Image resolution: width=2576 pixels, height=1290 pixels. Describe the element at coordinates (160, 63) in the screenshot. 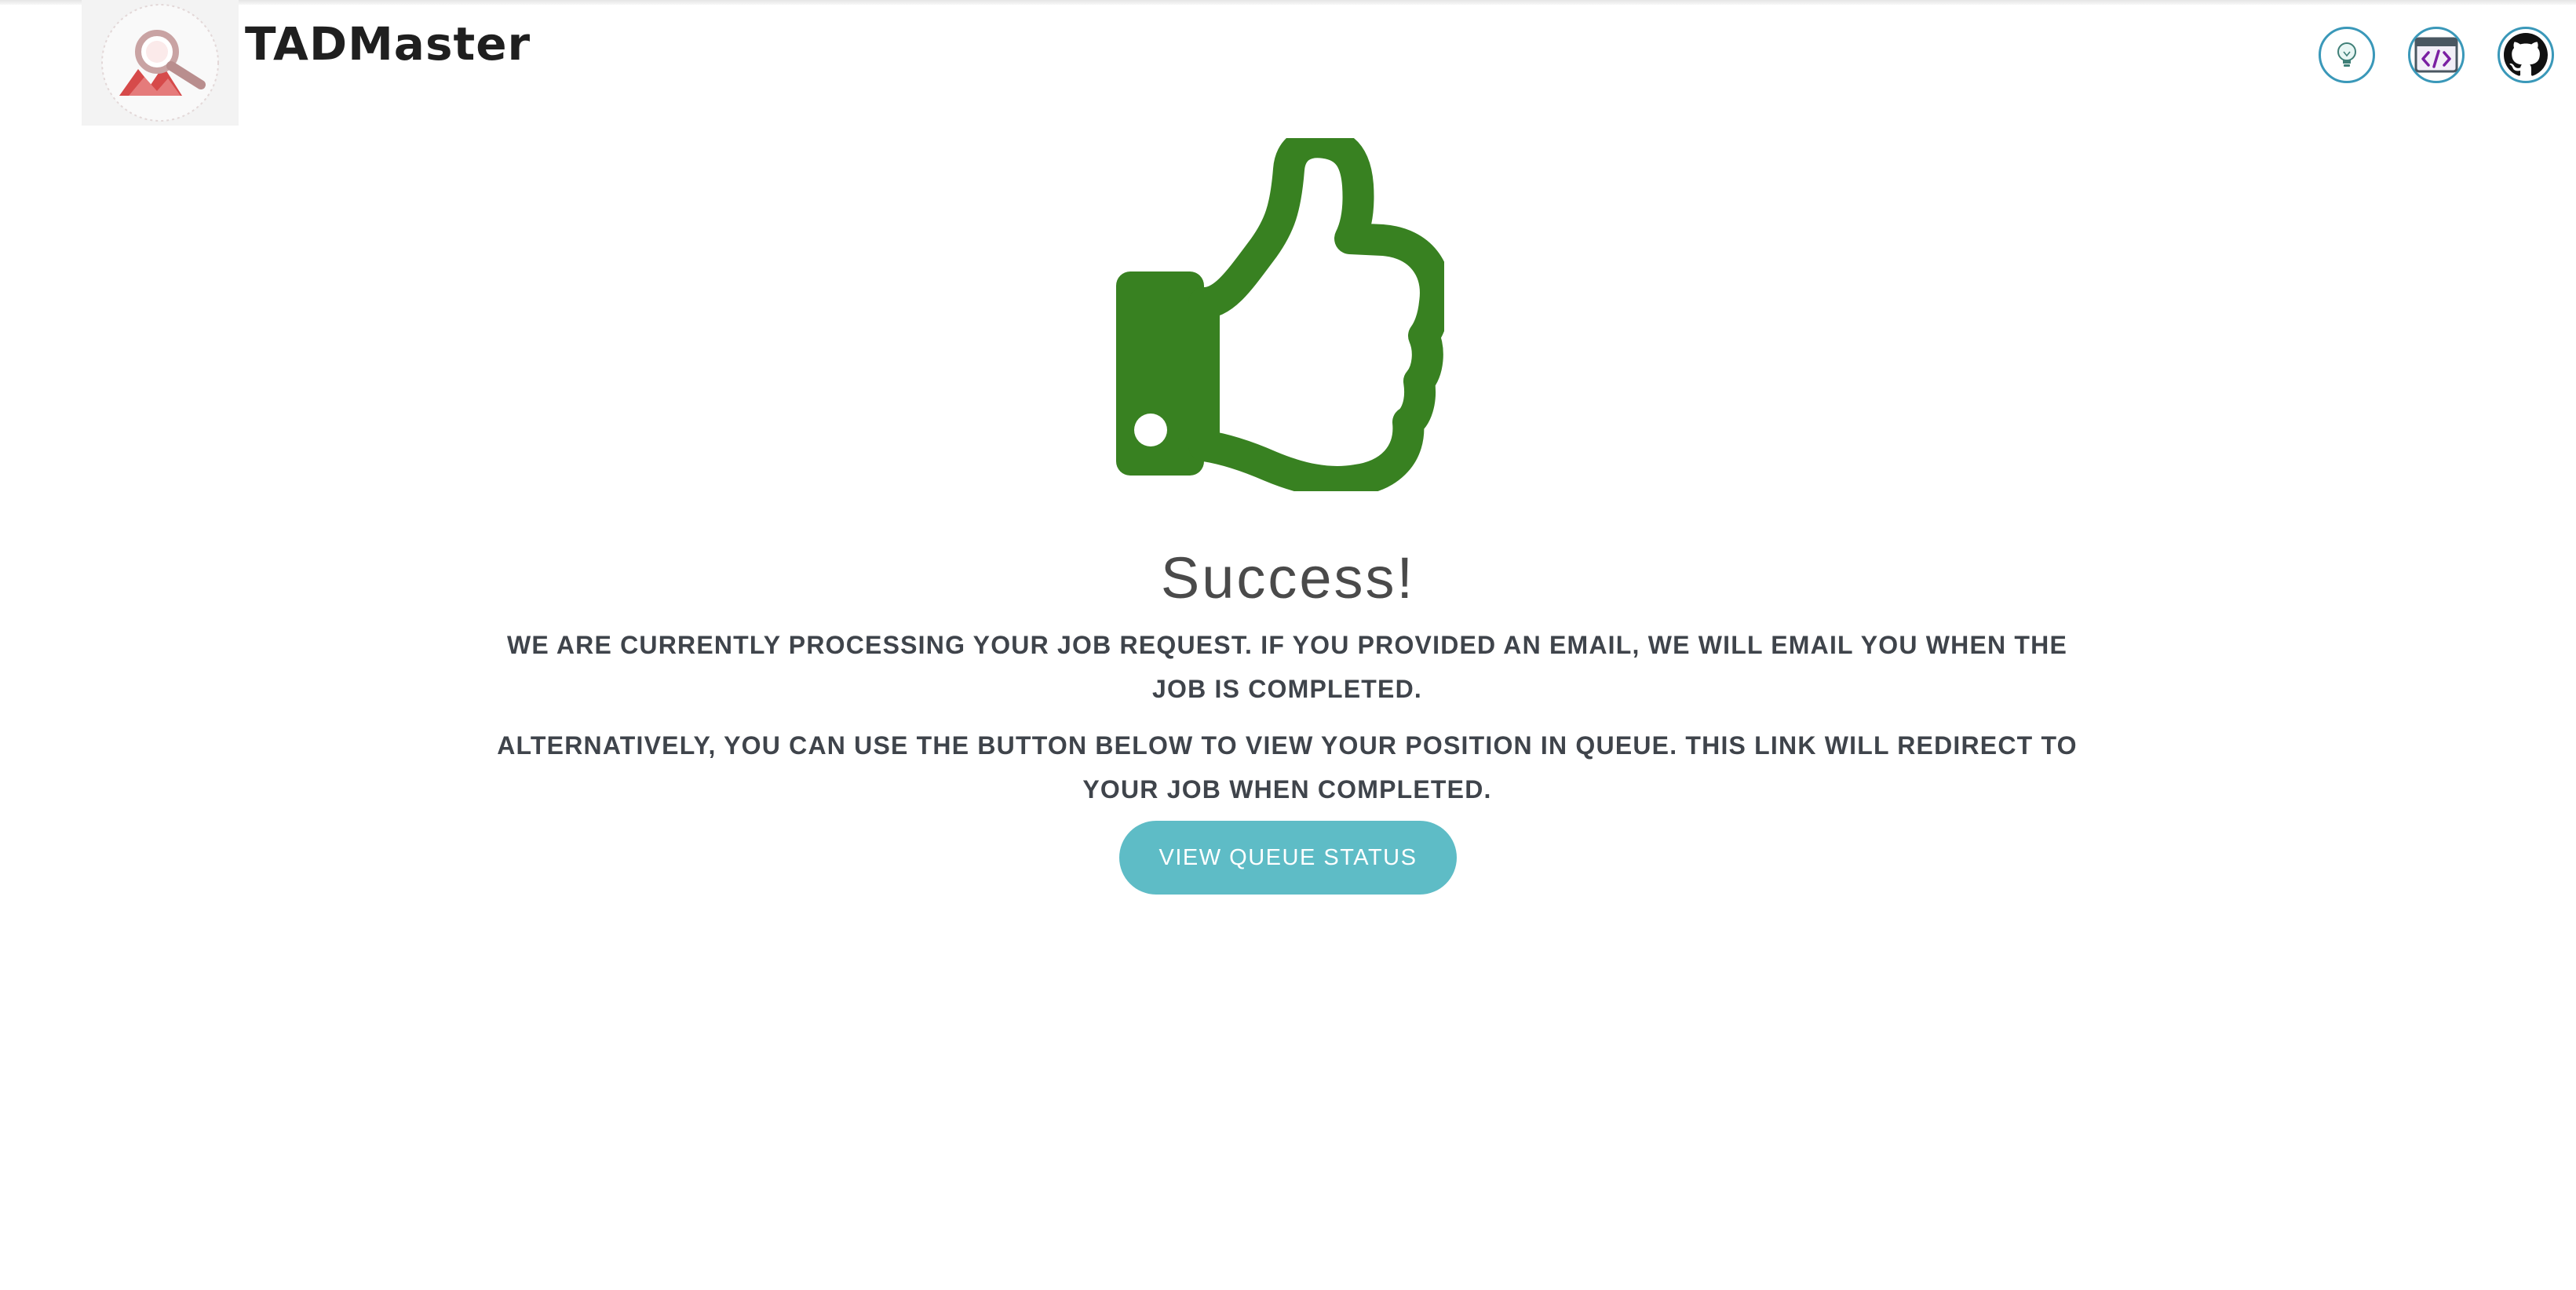

I see `tadmaster-logo` at that location.